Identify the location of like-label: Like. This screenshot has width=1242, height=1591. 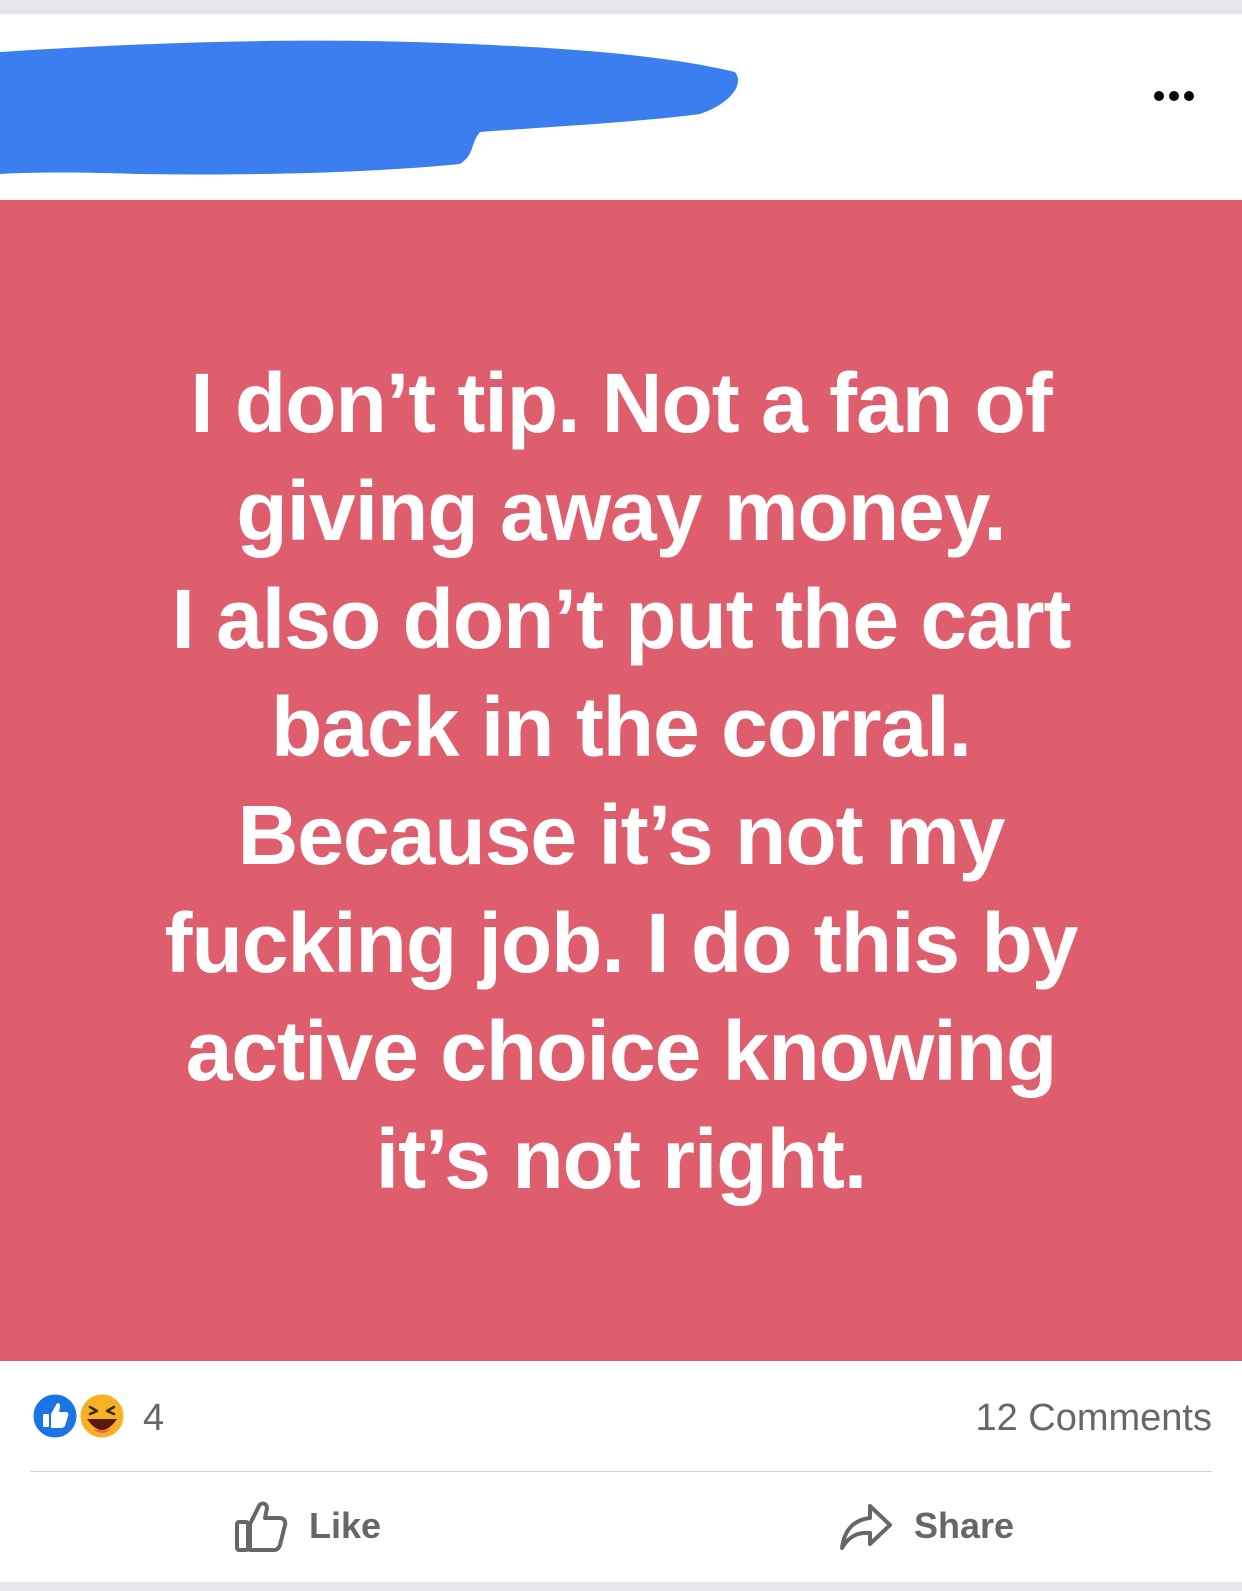
(345, 1525).